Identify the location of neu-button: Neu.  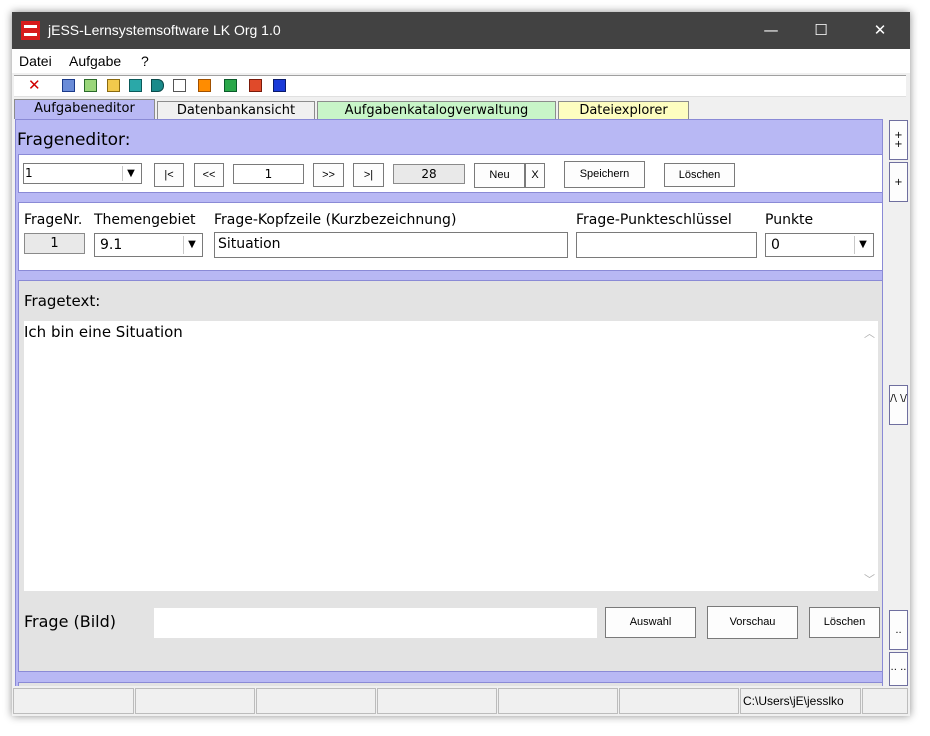
(499, 175).